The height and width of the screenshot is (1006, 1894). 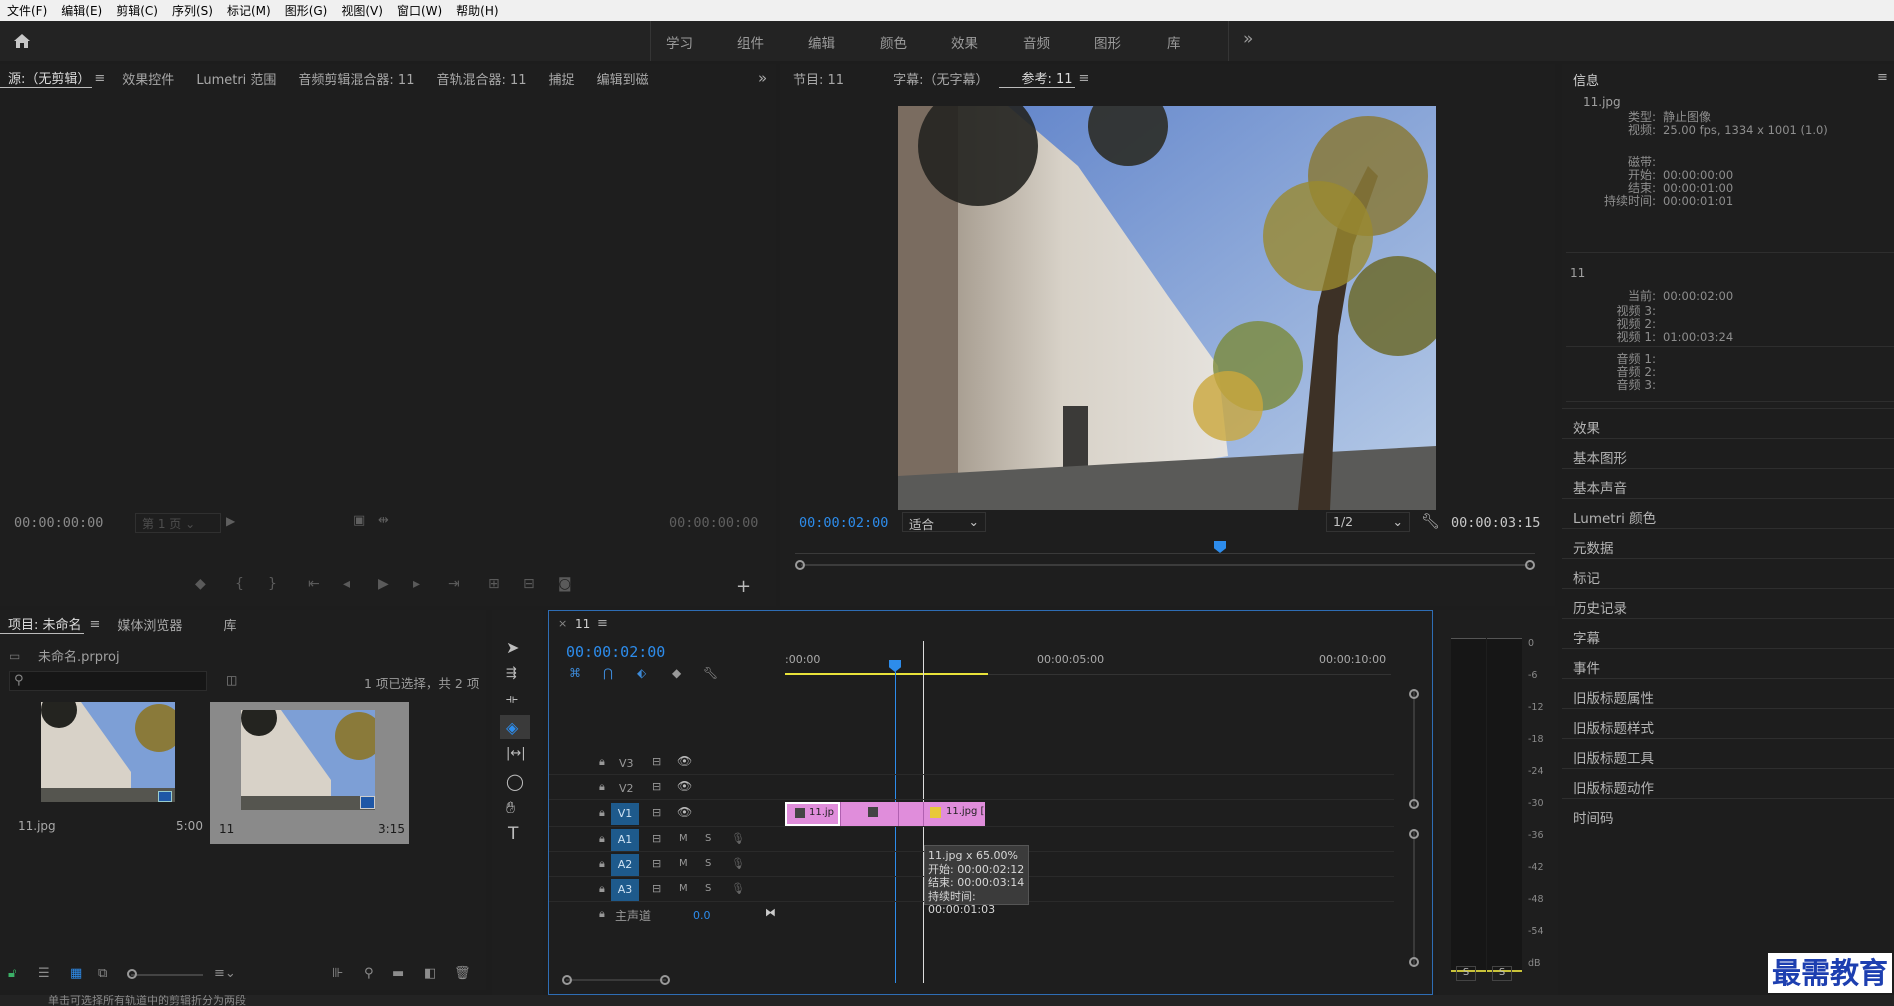 What do you see at coordinates (108, 770) in the screenshot?
I see `project-item: 11.jpg 5:00` at bounding box center [108, 770].